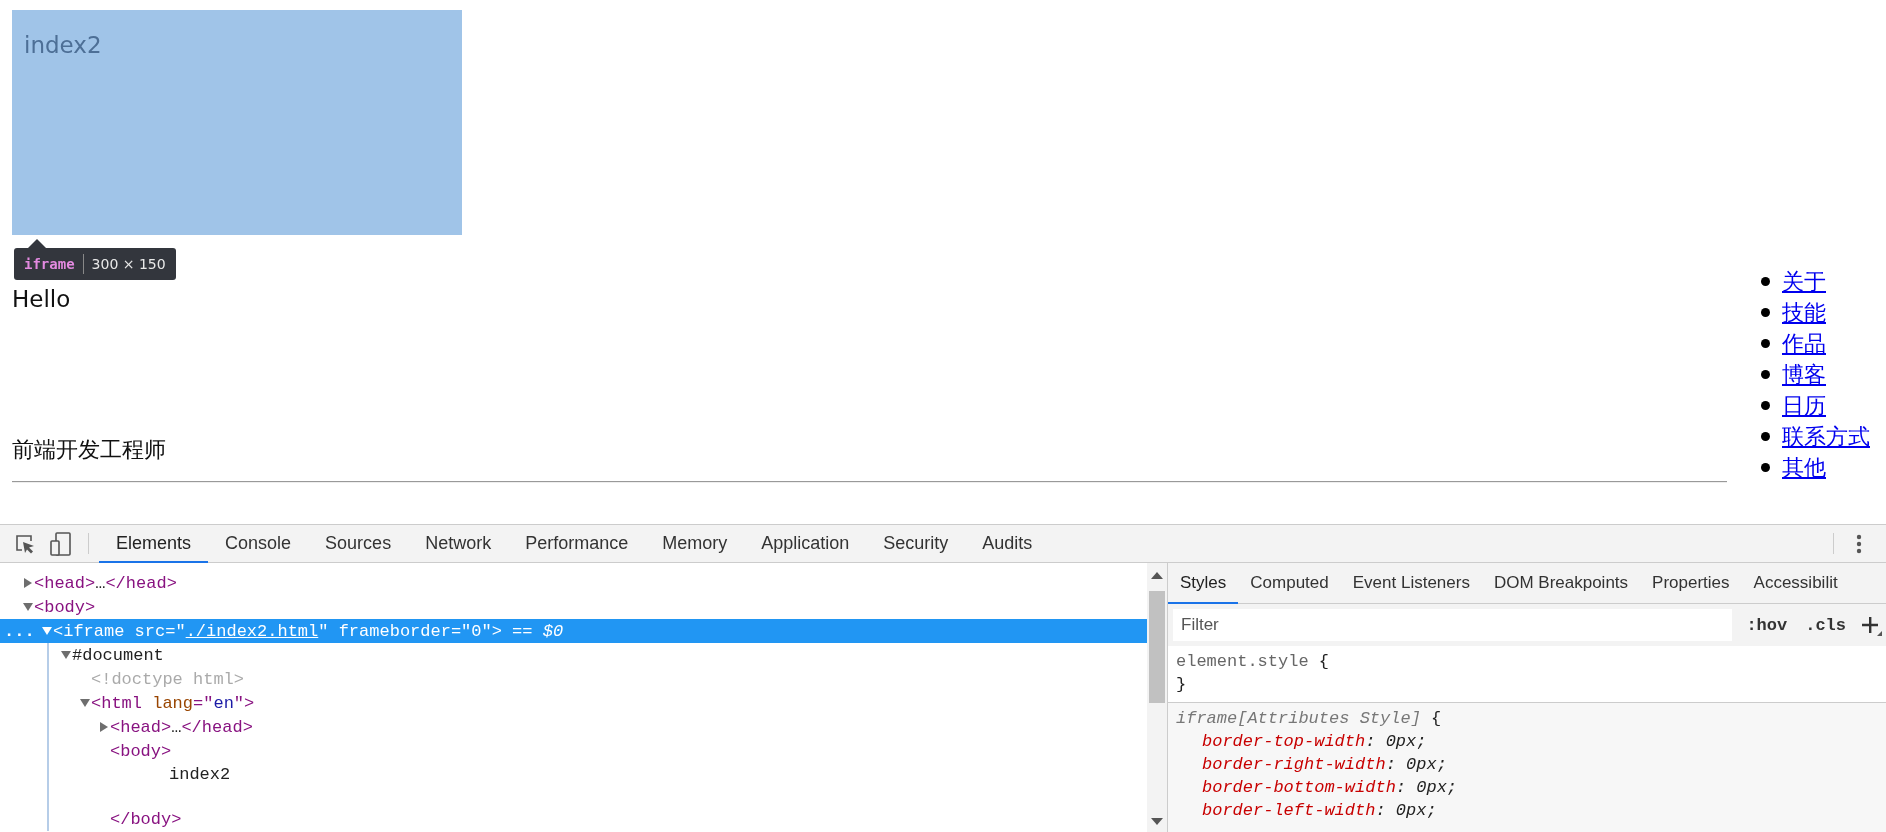  Describe the element at coordinates (1411, 583) in the screenshot. I see `sidebar-tab: Event Listeners` at that location.